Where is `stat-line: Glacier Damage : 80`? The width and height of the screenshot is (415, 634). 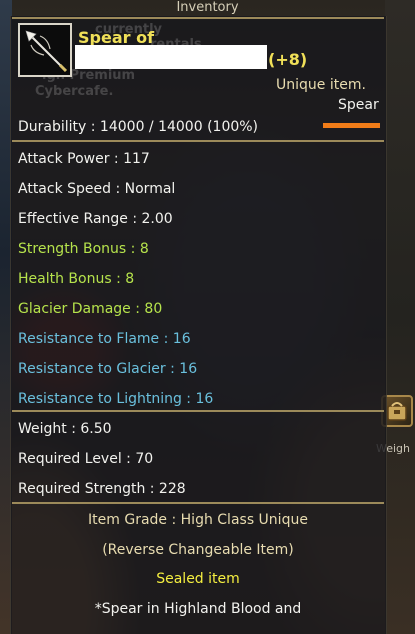 stat-line: Glacier Damage : 80 is located at coordinates (90, 309).